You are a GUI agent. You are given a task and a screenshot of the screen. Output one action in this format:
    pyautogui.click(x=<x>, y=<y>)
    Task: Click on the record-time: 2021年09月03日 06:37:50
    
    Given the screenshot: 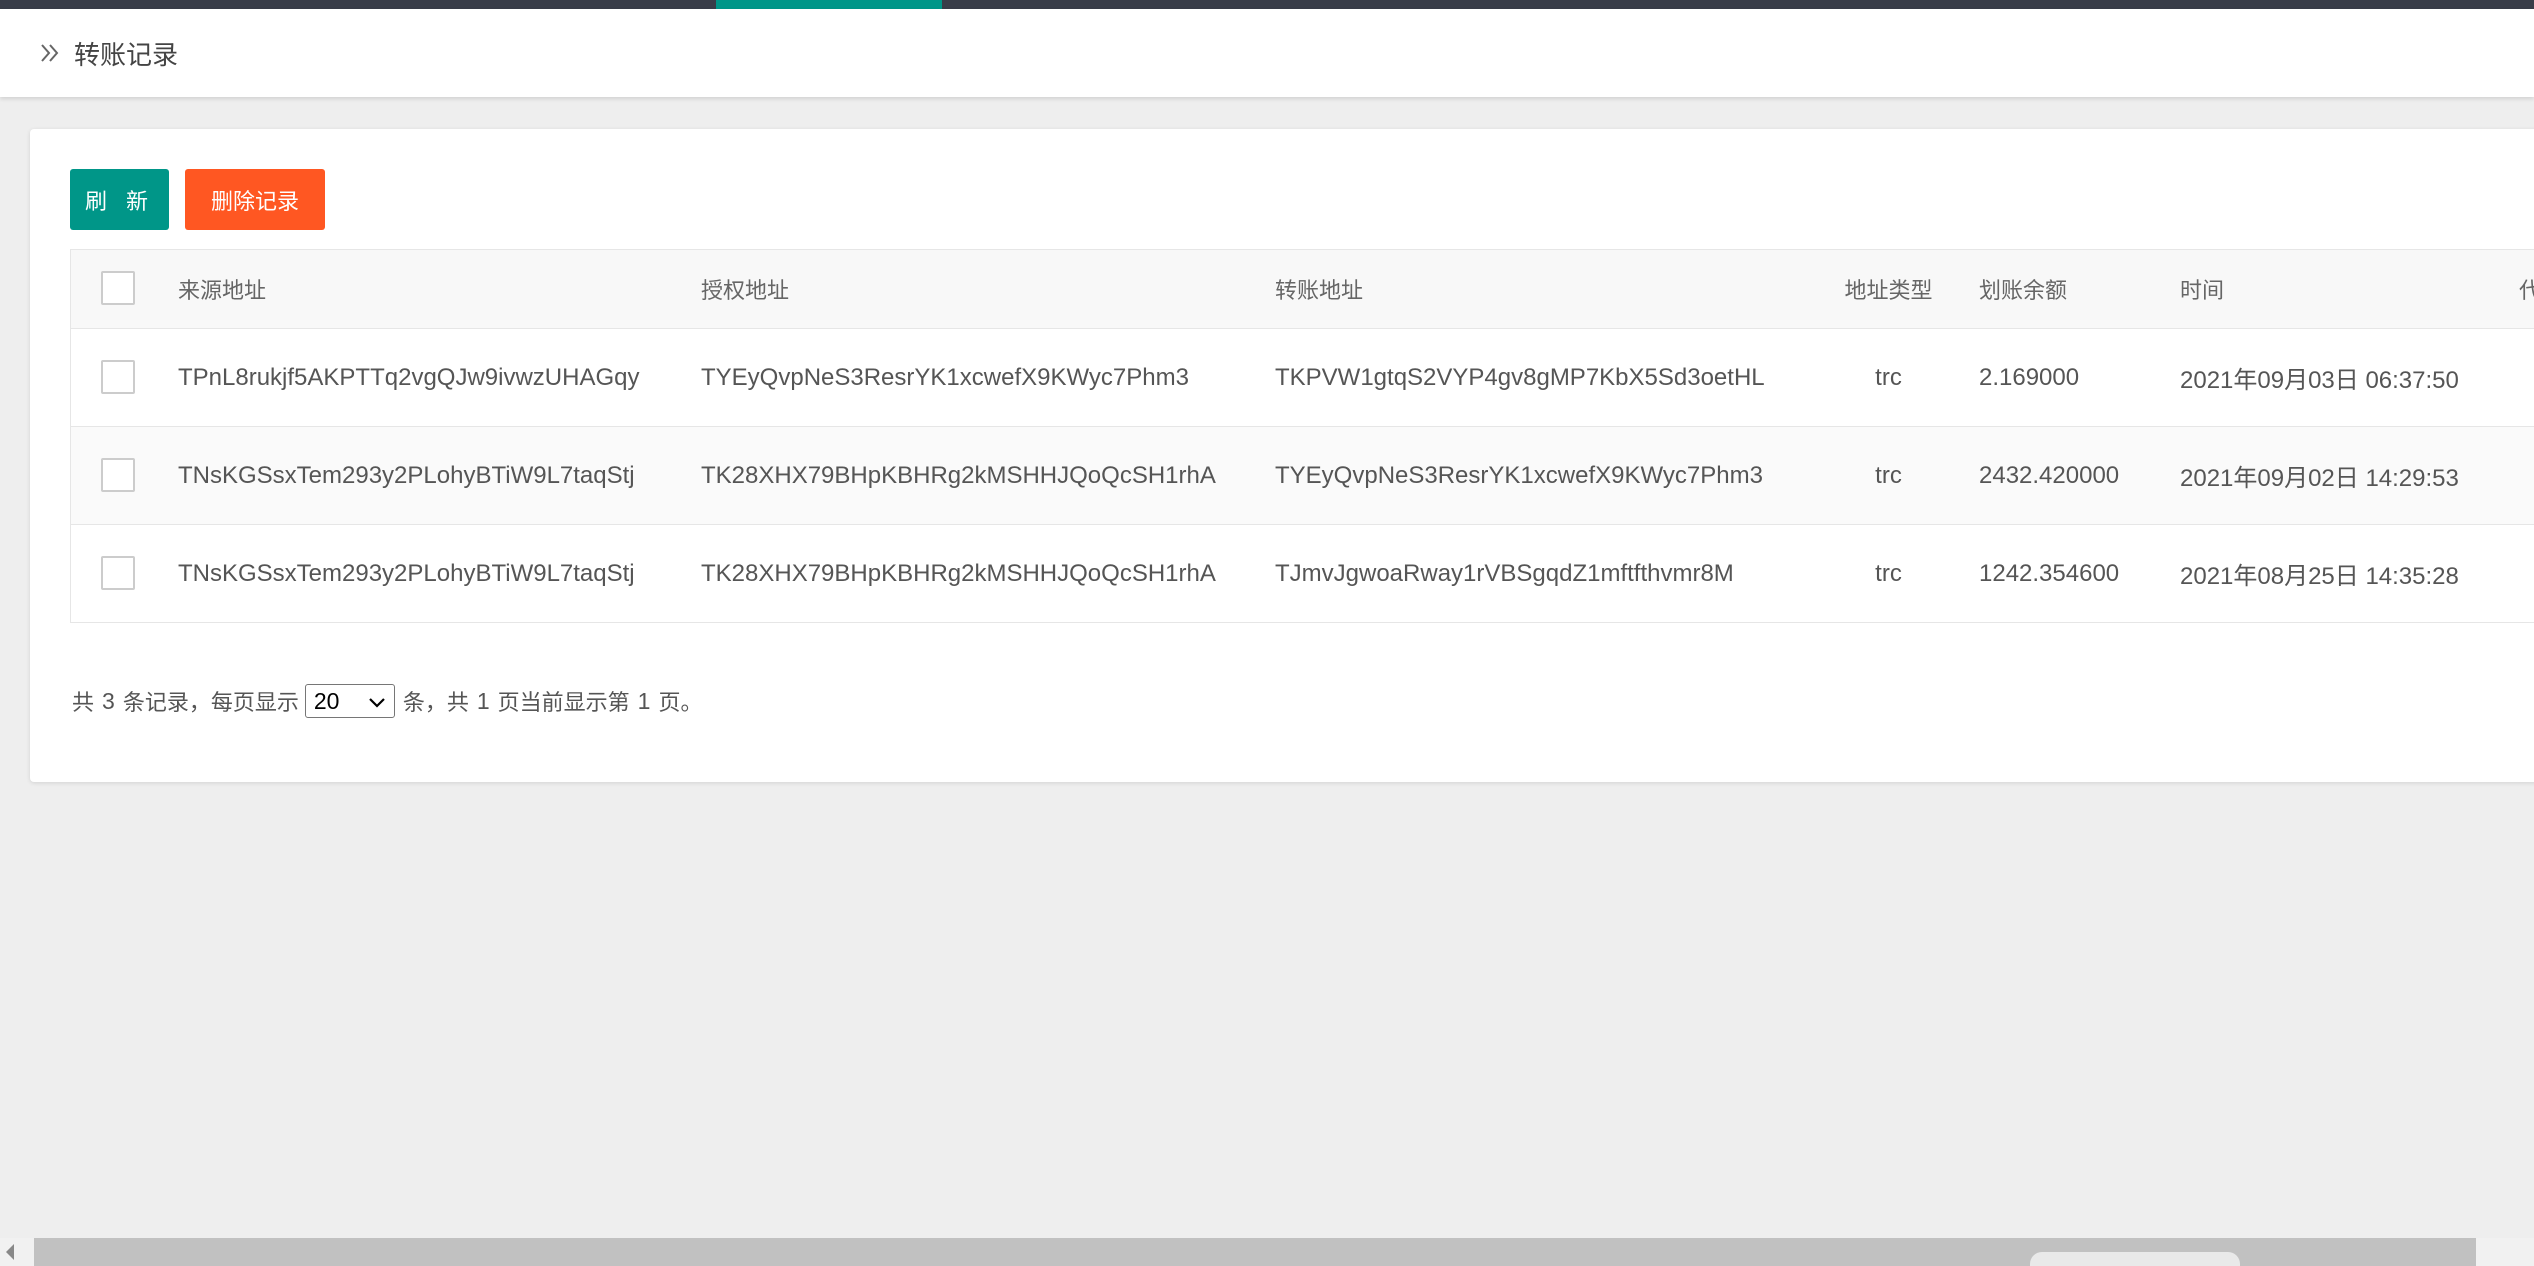 What is the action you would take?
    pyautogui.click(x=2319, y=380)
    